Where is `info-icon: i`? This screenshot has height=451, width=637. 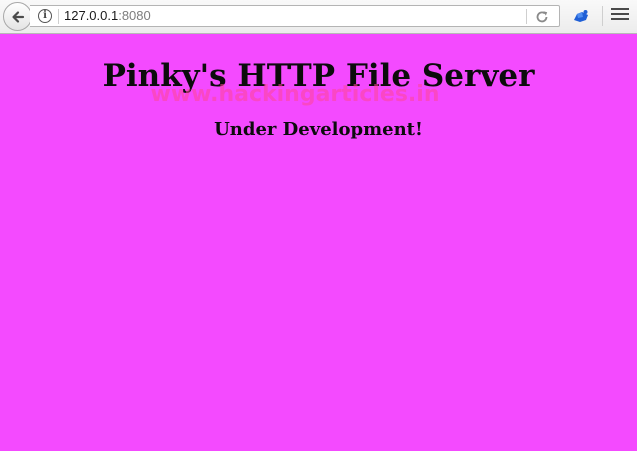
info-icon: i is located at coordinates (45, 16).